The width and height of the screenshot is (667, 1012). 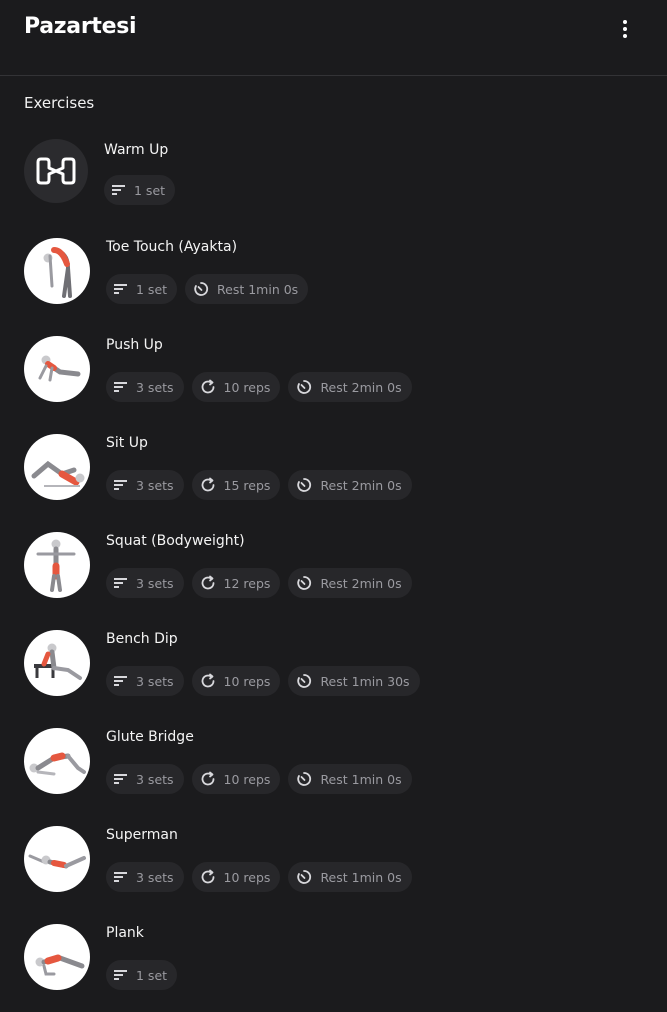 I want to click on exercise-chips: 3 sets 10 reps Rest 2min 0s, so click(x=259, y=387).